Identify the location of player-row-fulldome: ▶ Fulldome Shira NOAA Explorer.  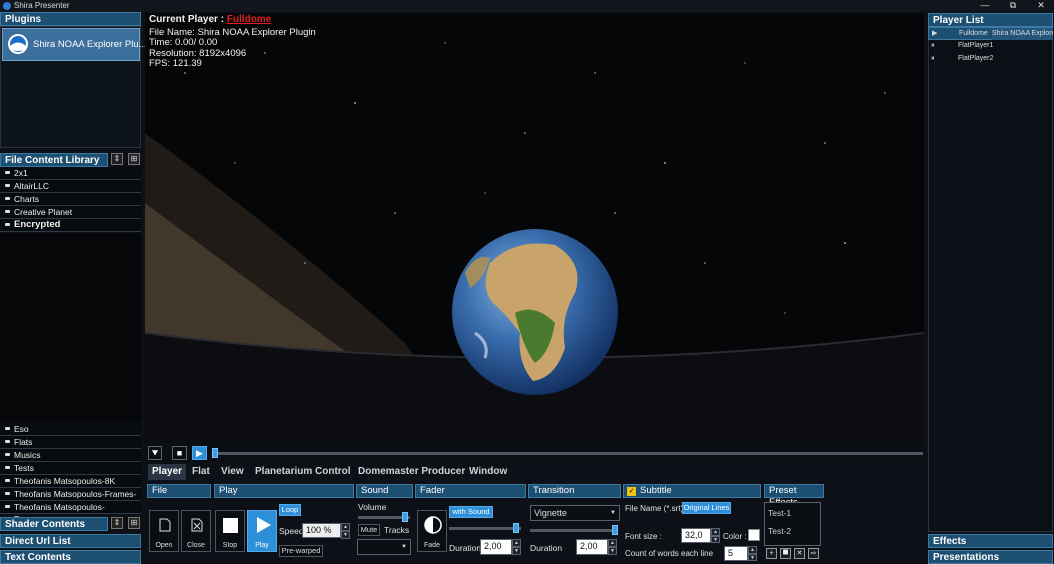
(990, 33).